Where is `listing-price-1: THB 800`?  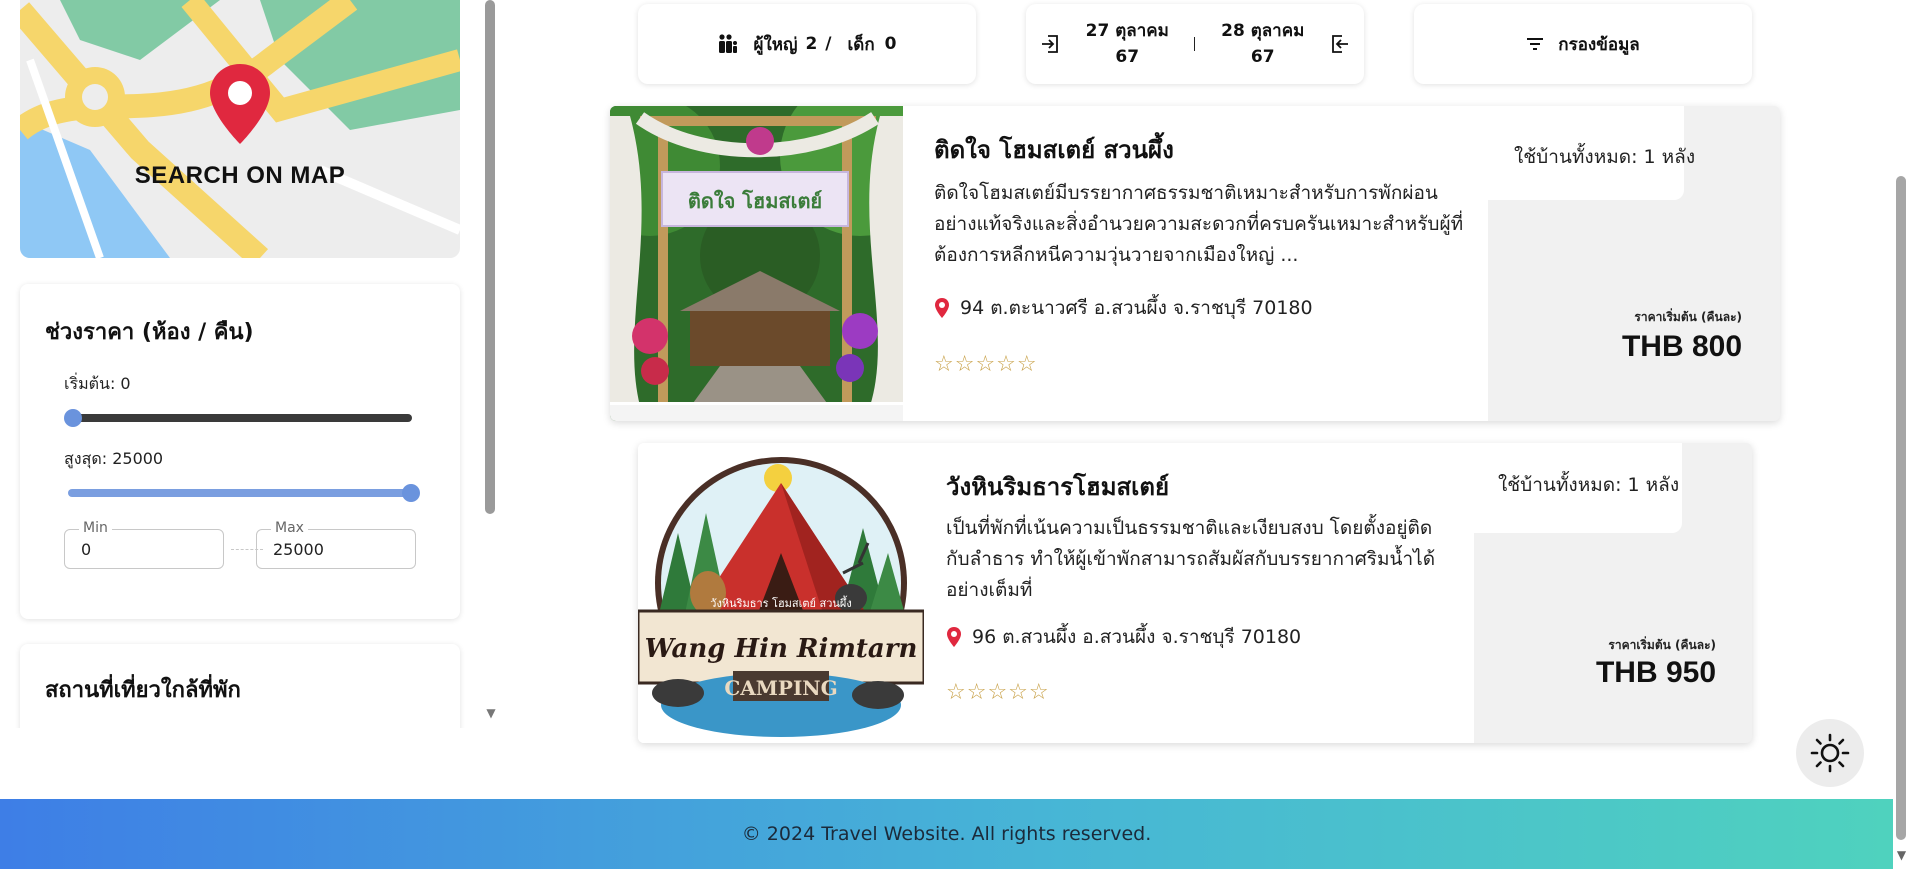
listing-price-1: THB 800 is located at coordinates (1681, 346).